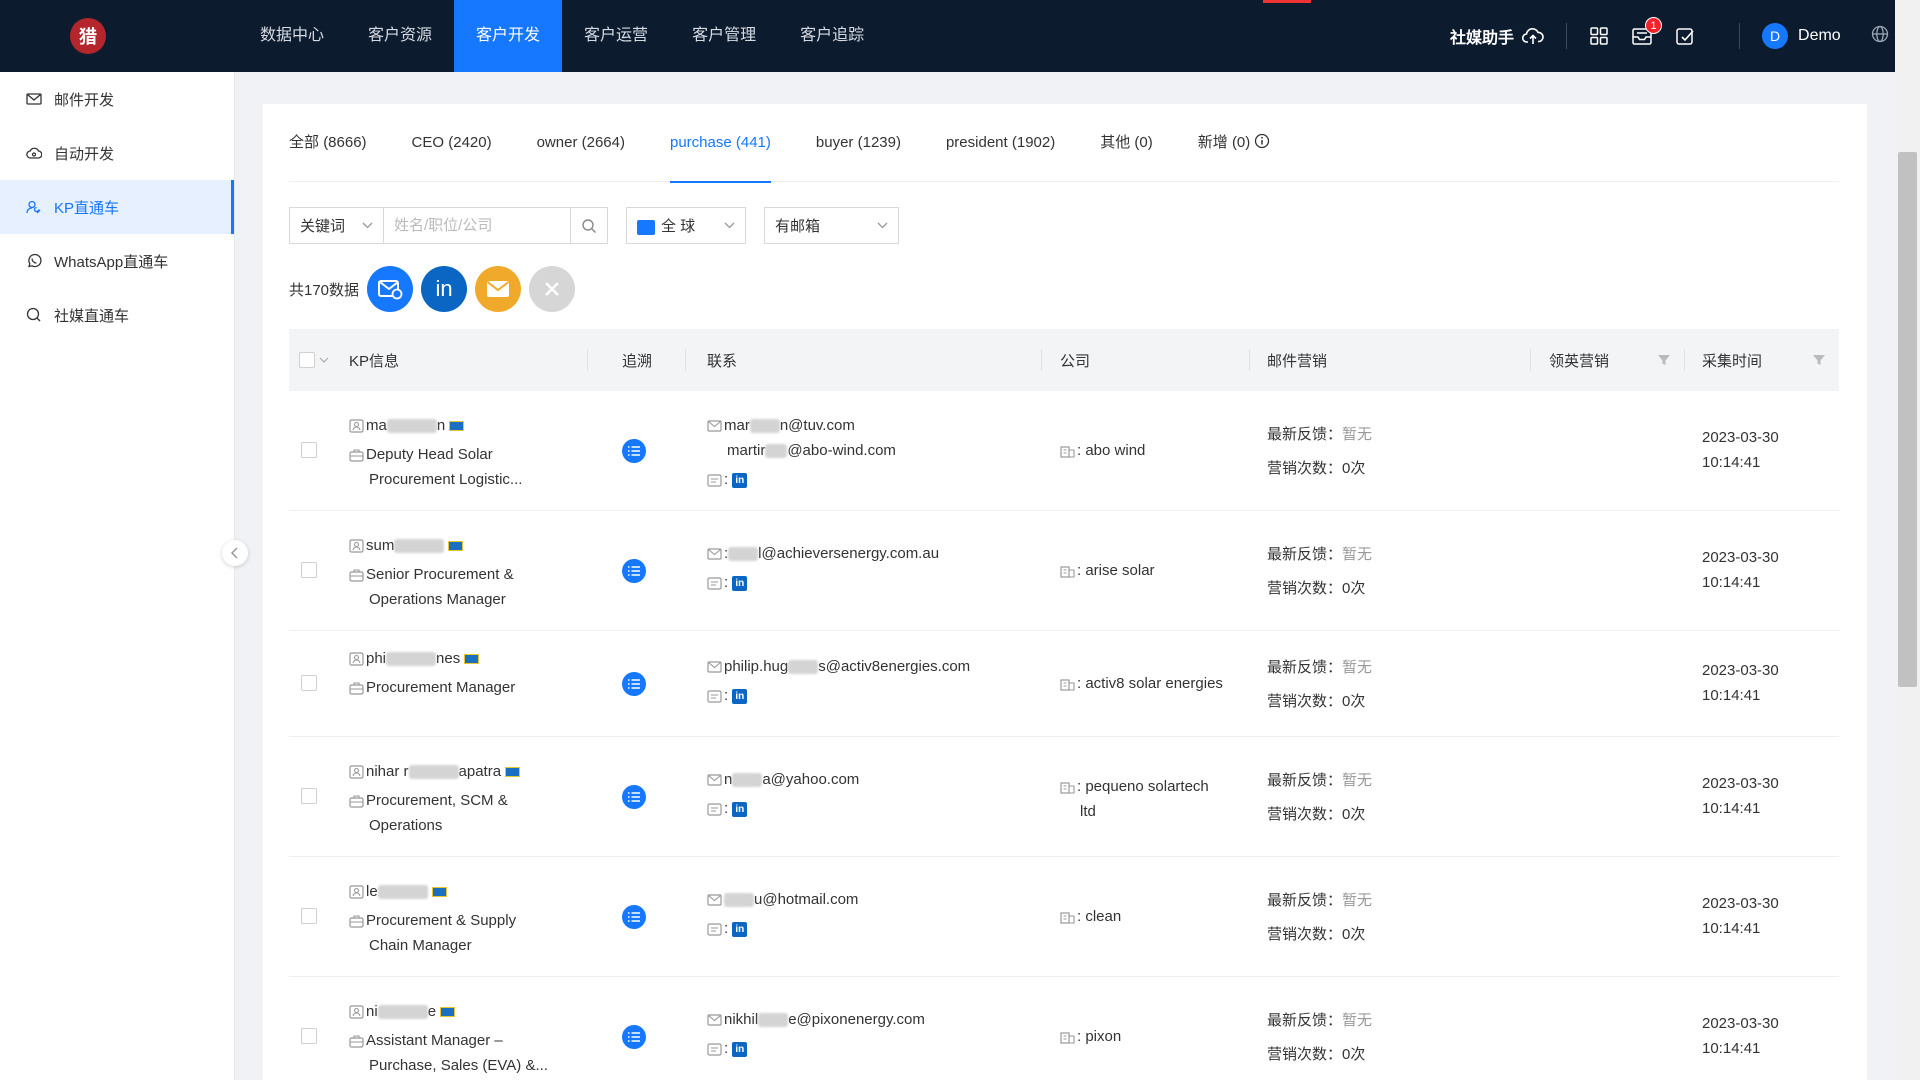 The image size is (1920, 1080). Describe the element at coordinates (589, 225) in the screenshot. I see `search-button` at that location.